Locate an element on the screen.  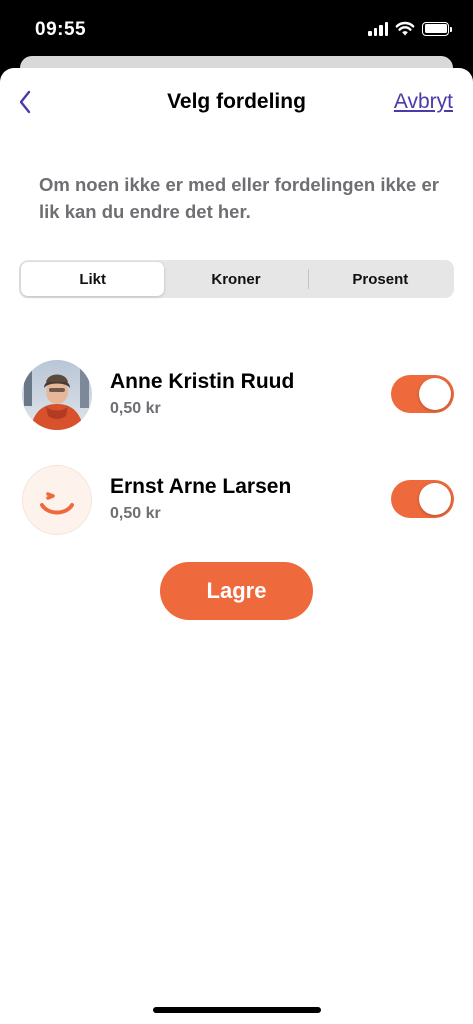
wifi-icon is located at coordinates (405, 28).